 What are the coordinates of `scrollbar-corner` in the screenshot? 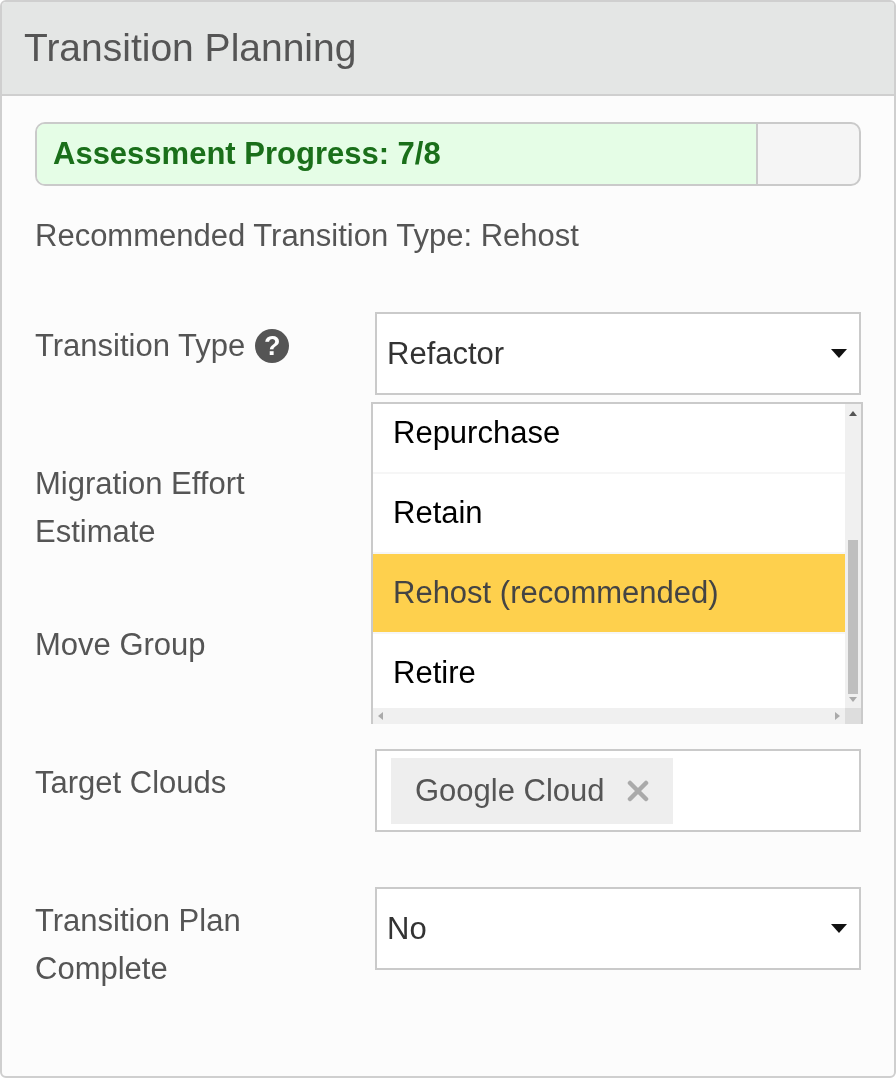 It's located at (853, 716).